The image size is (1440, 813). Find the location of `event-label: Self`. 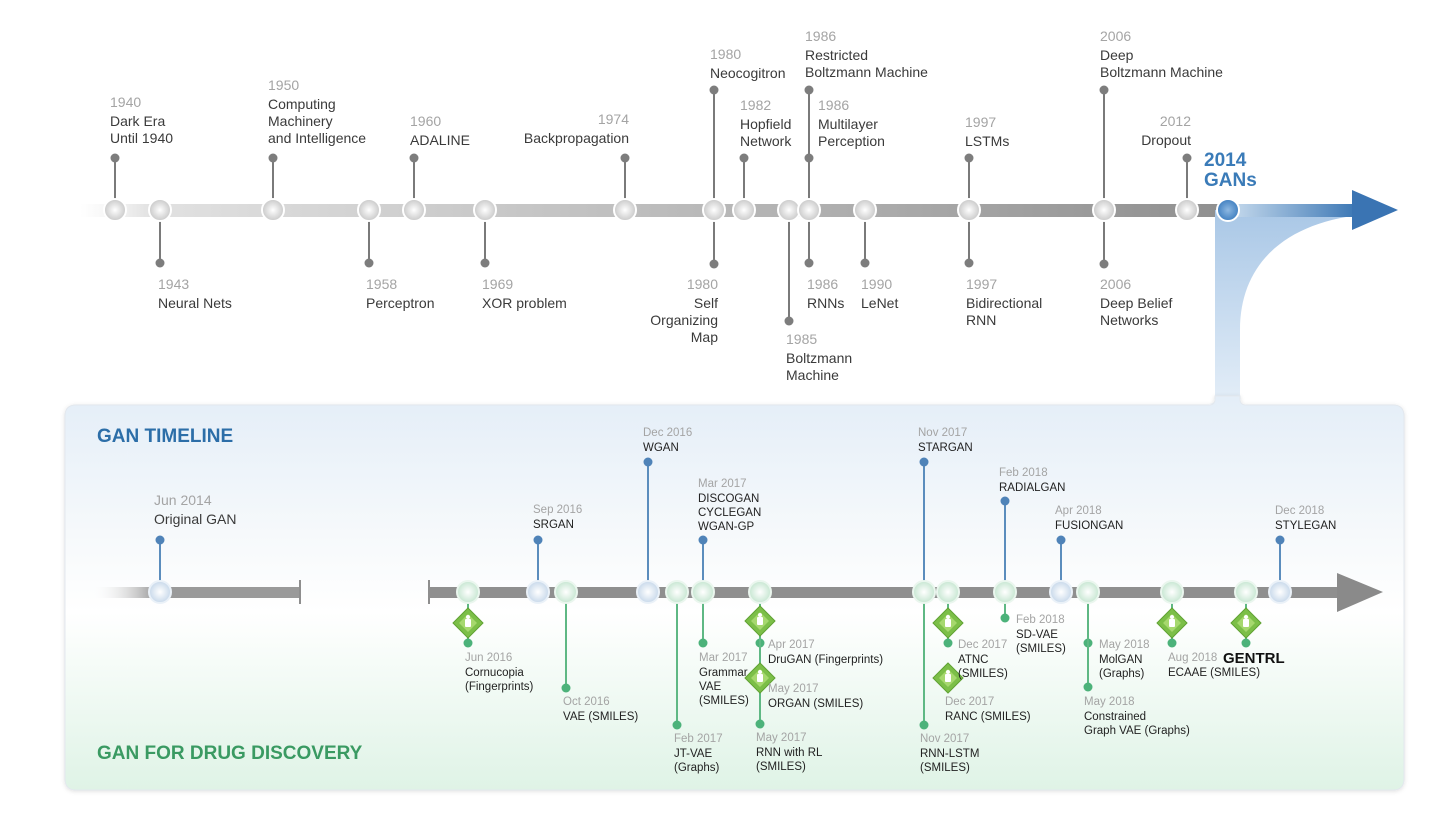

event-label: Self is located at coordinates (706, 303).